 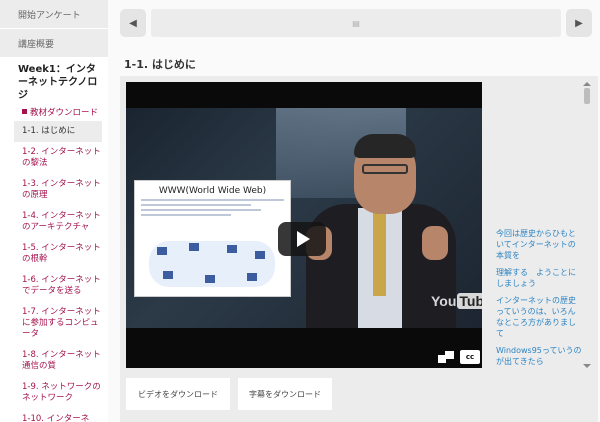 I want to click on sidebar-item-start-survey: 開始アンケート, so click(x=54, y=14).